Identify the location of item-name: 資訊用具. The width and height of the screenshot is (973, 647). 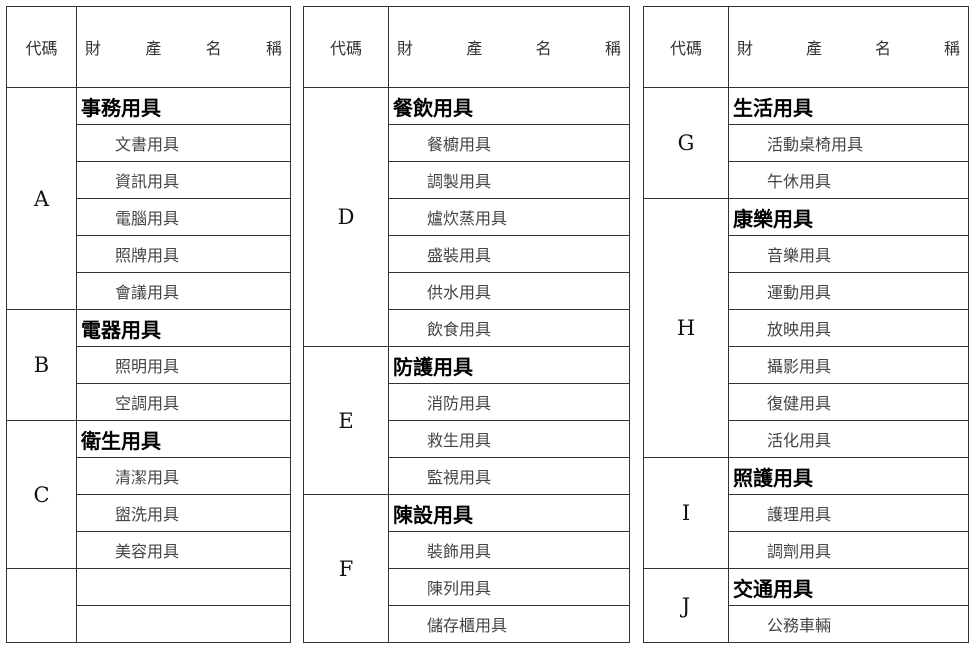
(183, 180).